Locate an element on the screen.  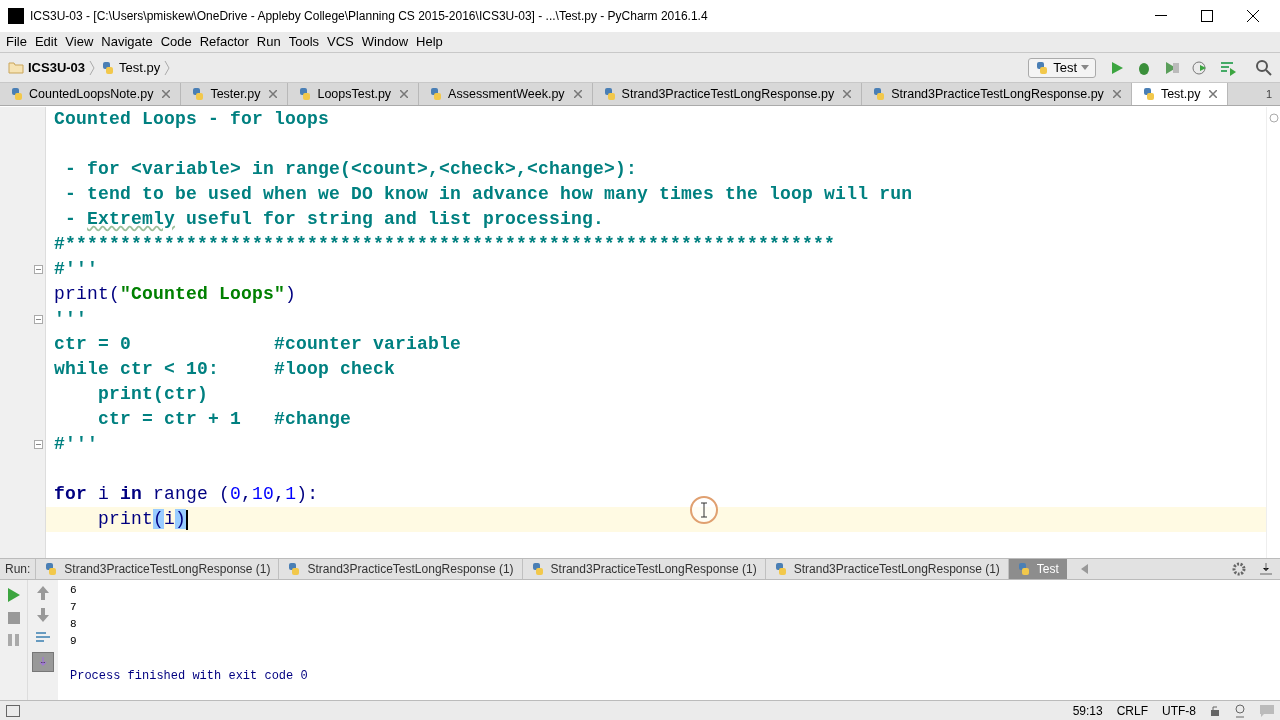
code-line: Counted Loops - for loops is located at coordinates (192, 119).